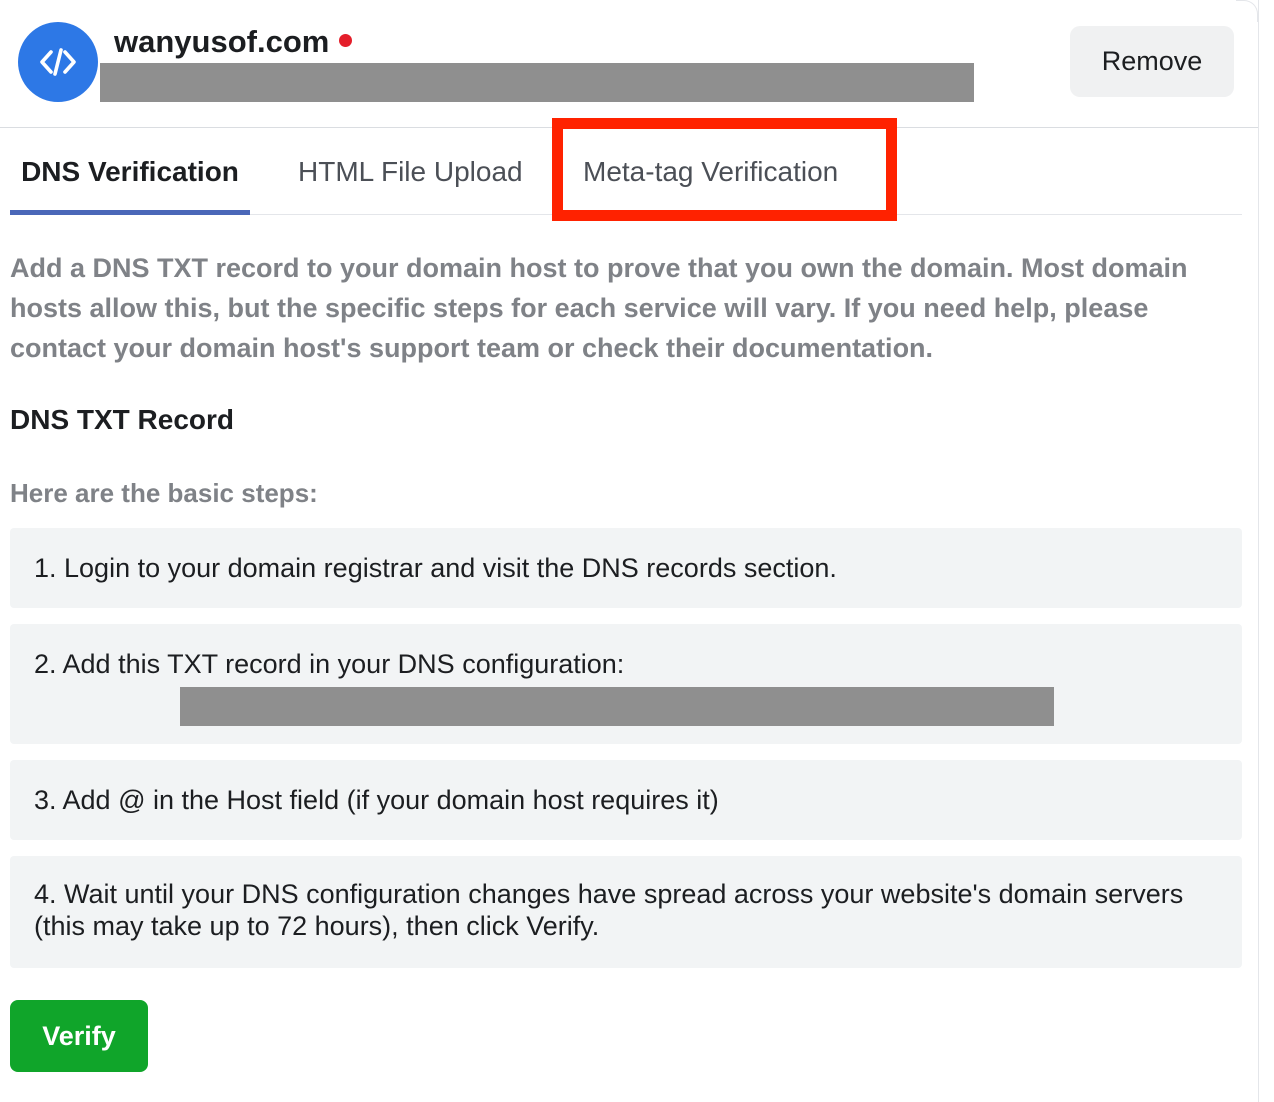  I want to click on tab-html-file-upload: HTML File Upload, so click(410, 171).